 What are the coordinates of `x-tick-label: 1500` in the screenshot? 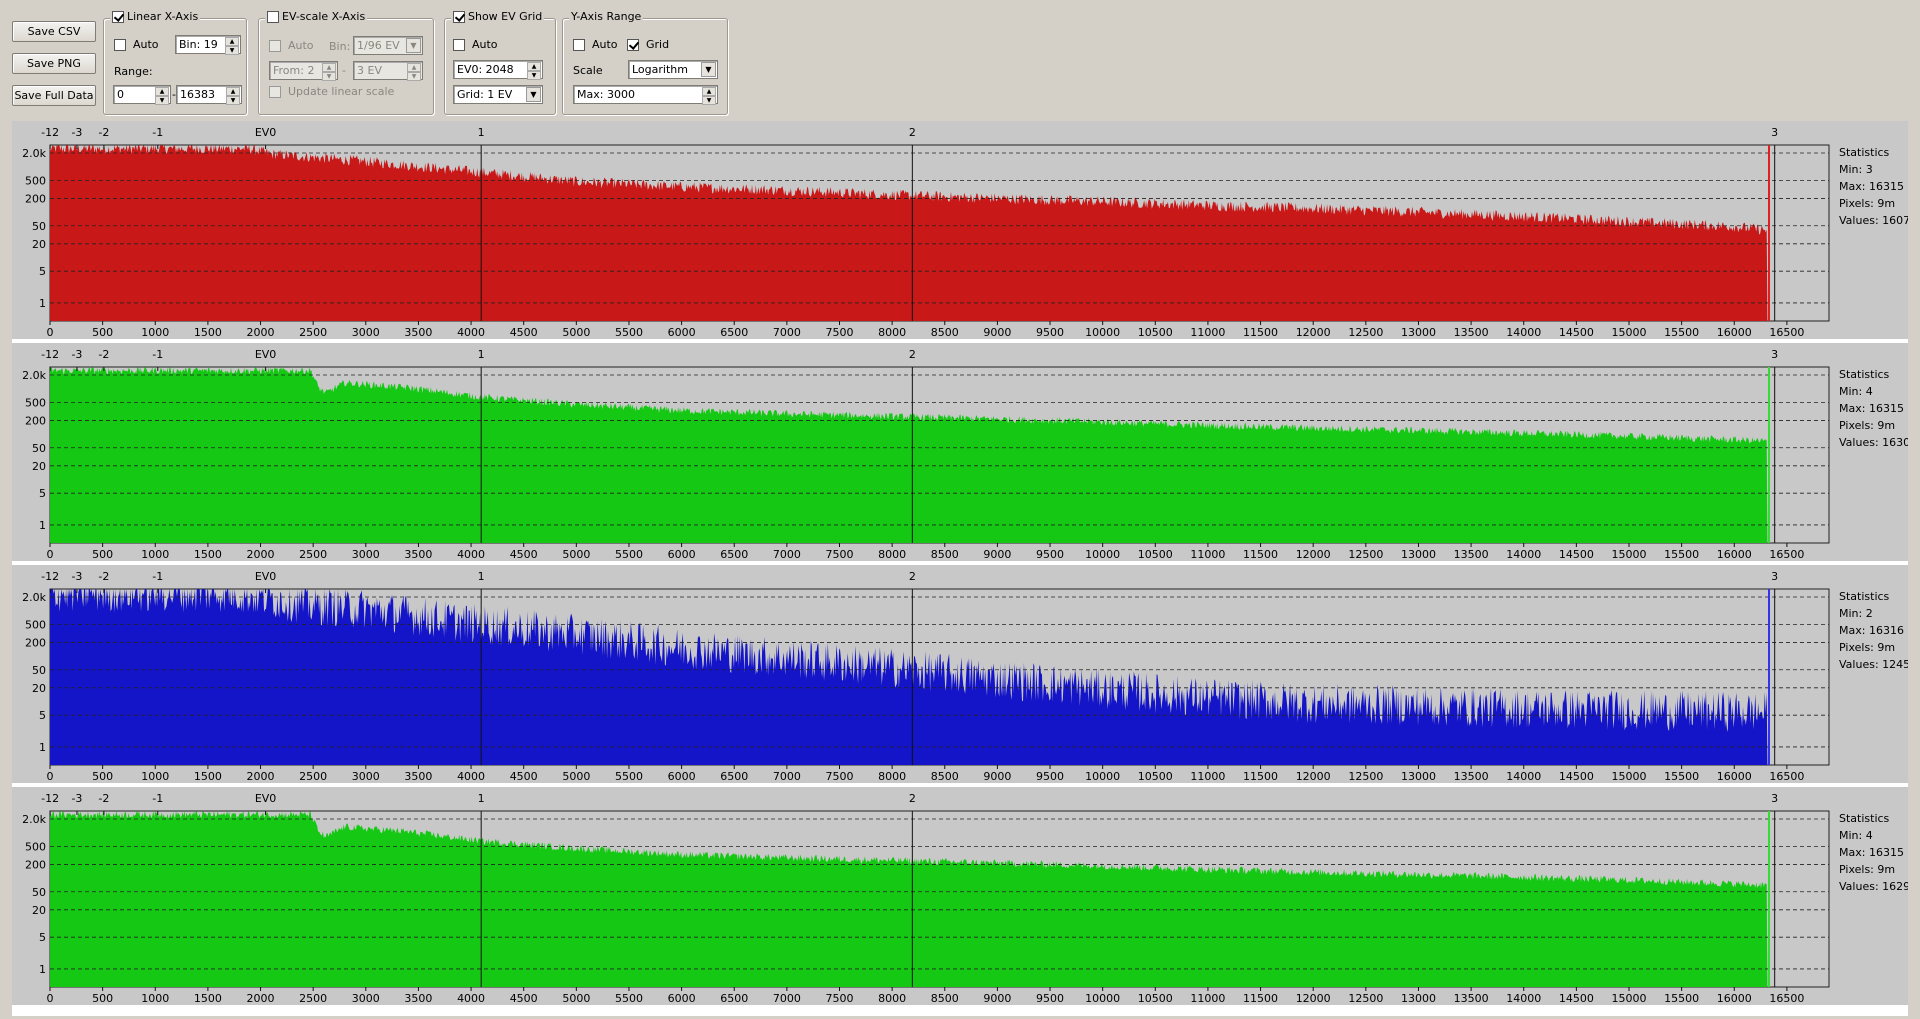 It's located at (208, 332).